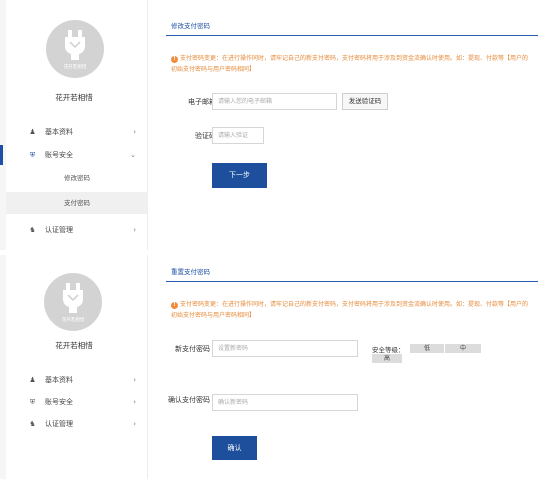 The height and width of the screenshot is (479, 558). I want to click on email-field: 请输入您的电子邮箱, so click(274, 101).